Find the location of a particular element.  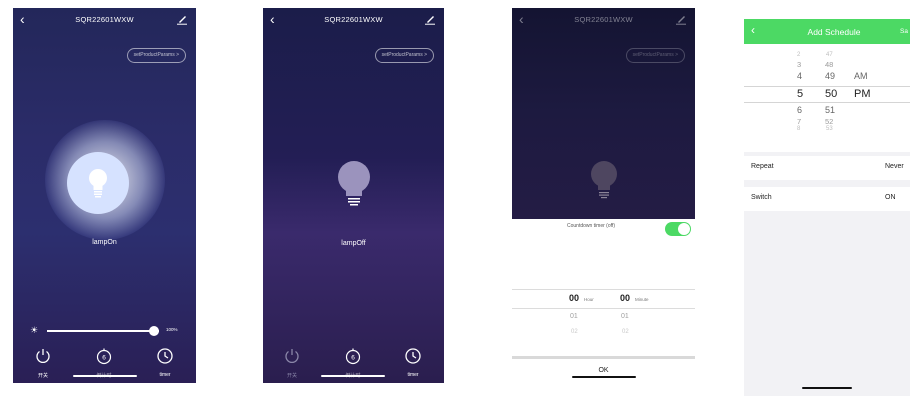

countdown-toggle-label: Countdown timer (off) is located at coordinates (591, 226).